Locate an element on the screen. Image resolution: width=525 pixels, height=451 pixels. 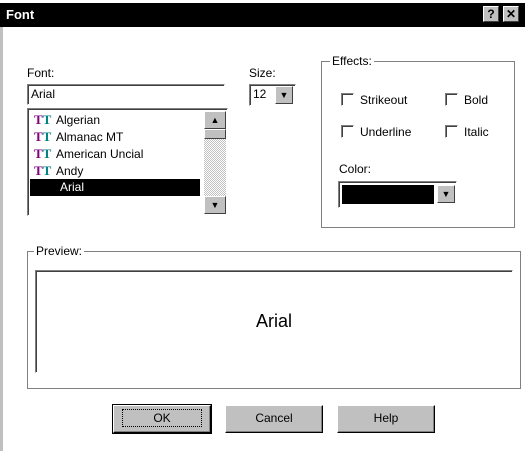
italic-option: Italic is located at coordinates (467, 132).